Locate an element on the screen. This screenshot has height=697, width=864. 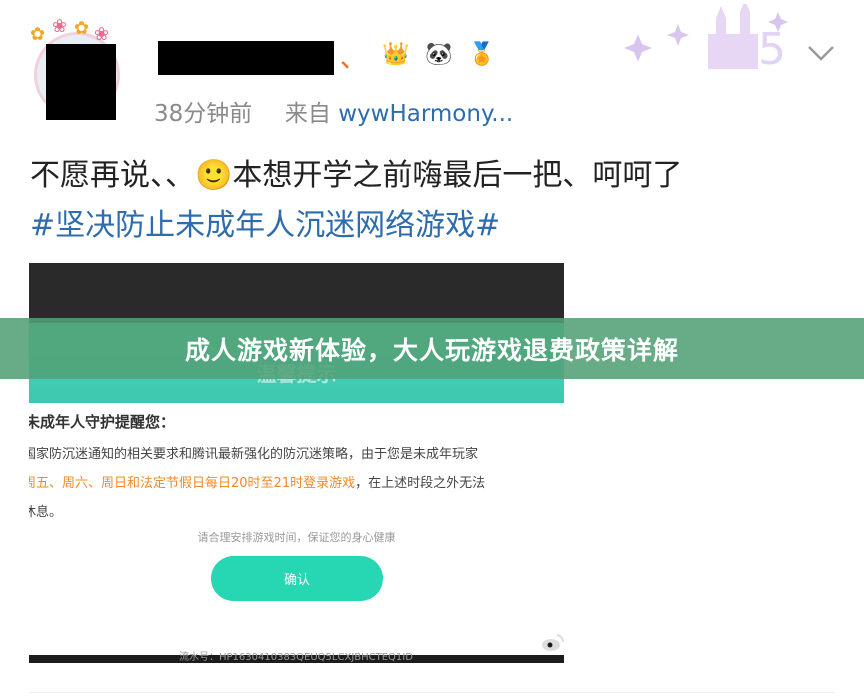
modal-line: 周五、周六、周日和法定节假日每日20时至21时登录游戏，在上述时段之外无法 is located at coordinates (257, 481).